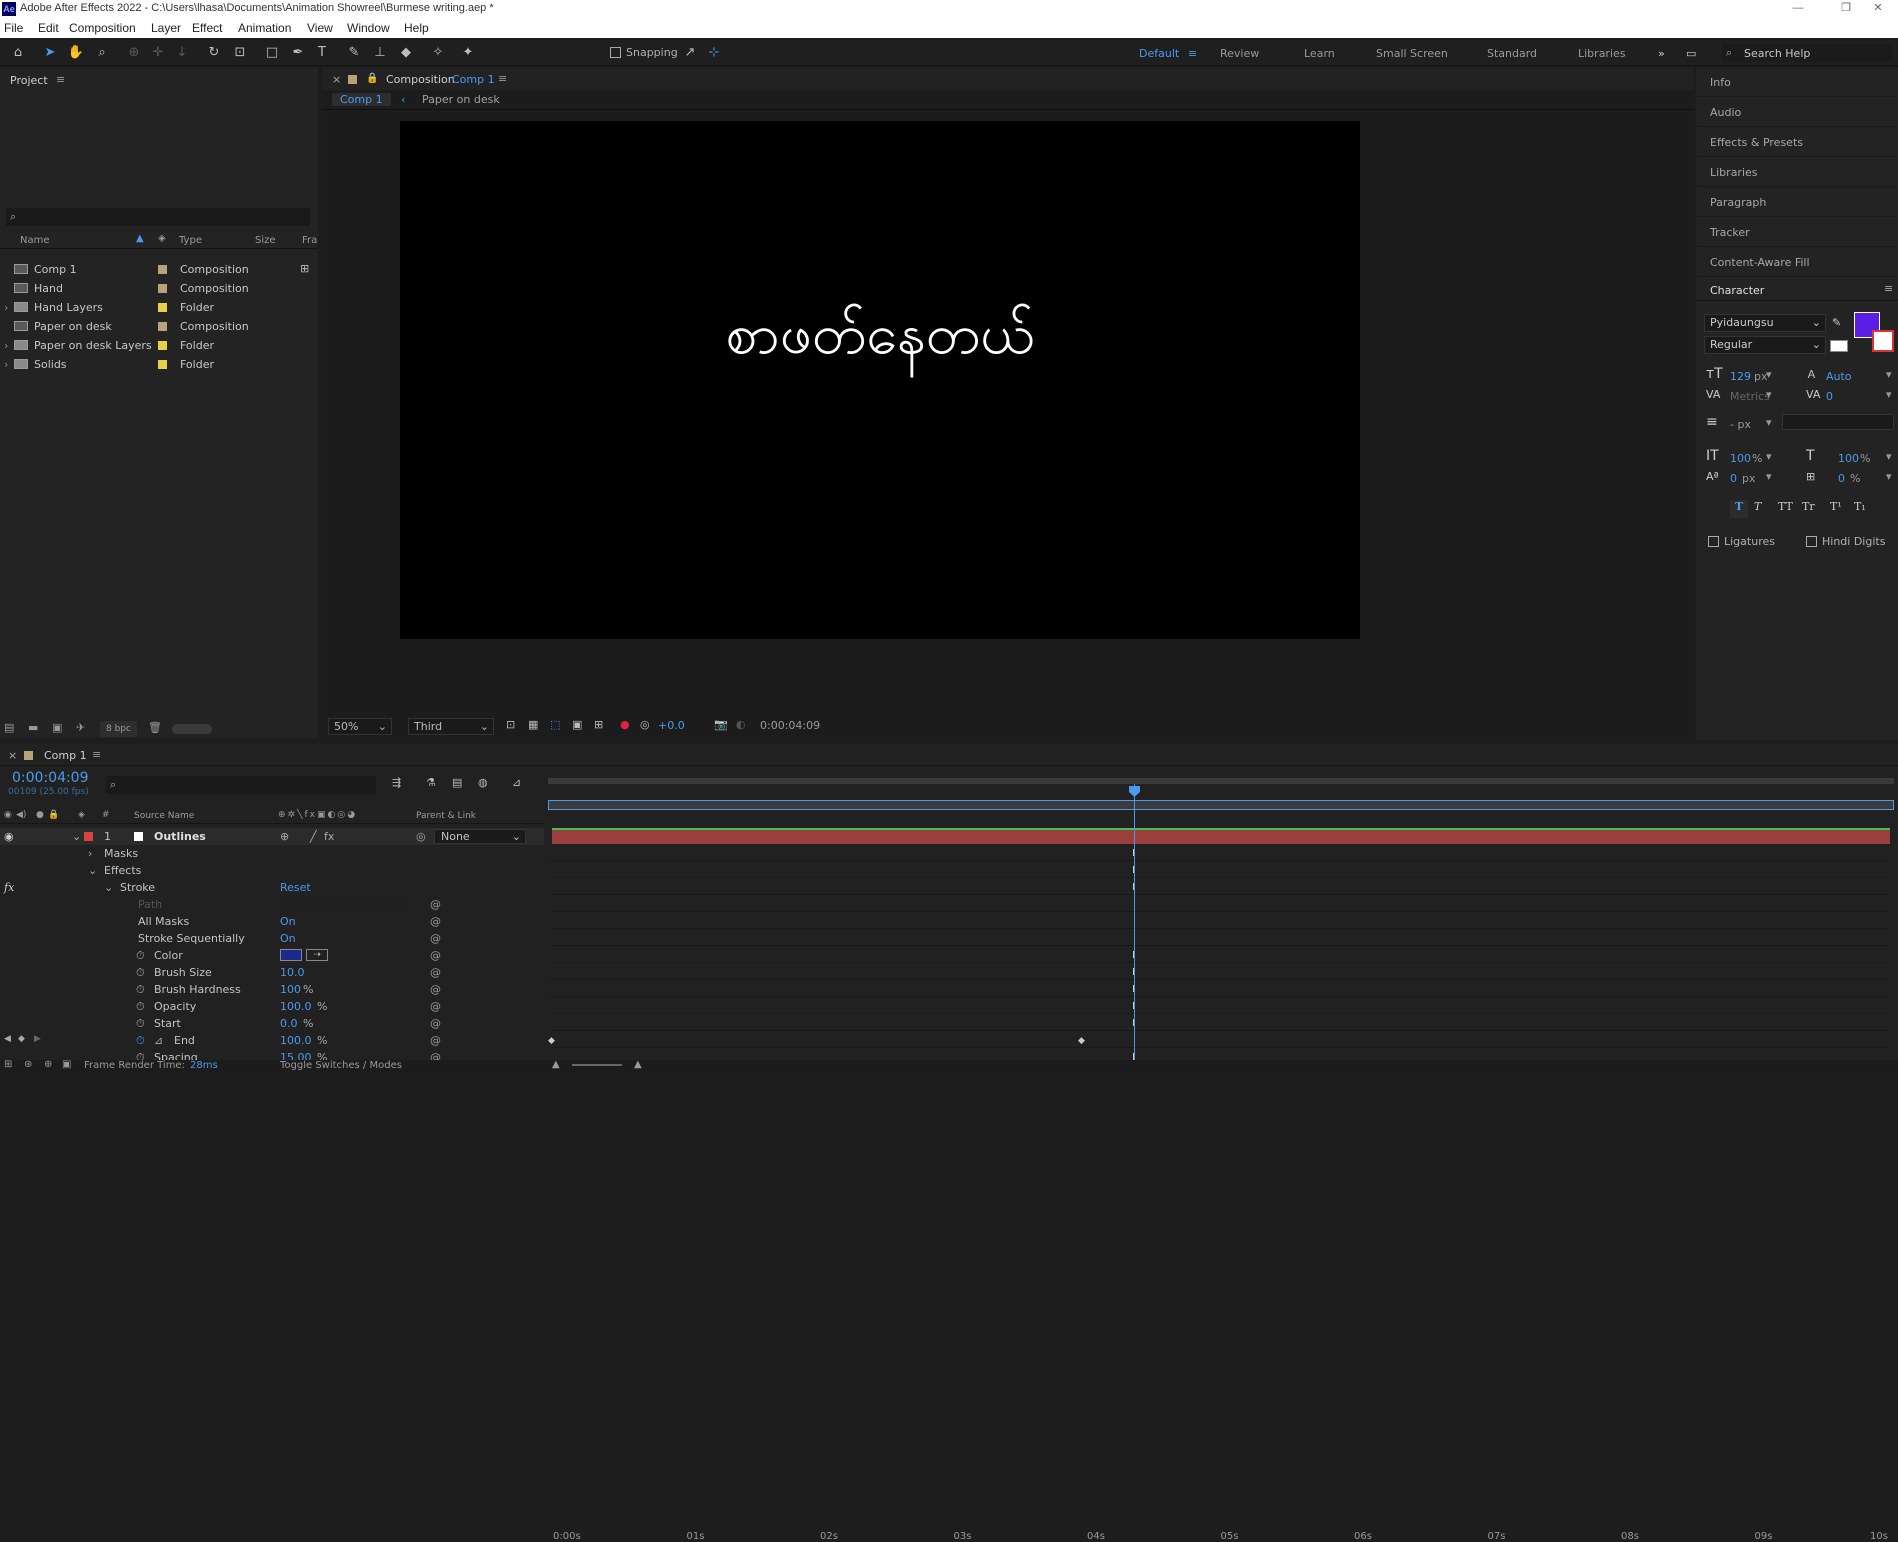 The width and height of the screenshot is (1898, 1542). What do you see at coordinates (8, 1064) in the screenshot?
I see `layer-switches-toggle-icon: ⊞` at bounding box center [8, 1064].